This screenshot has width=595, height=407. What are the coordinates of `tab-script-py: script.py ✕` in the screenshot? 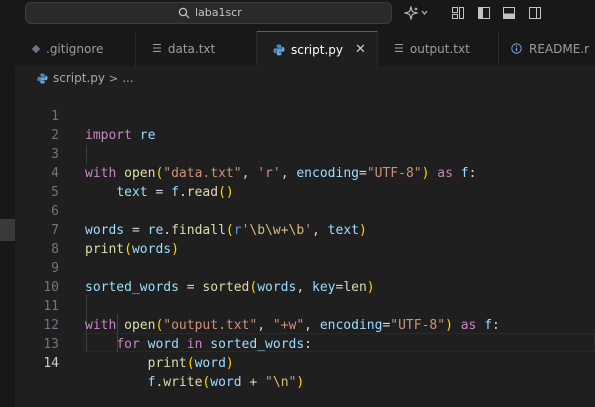 It's located at (317, 49).